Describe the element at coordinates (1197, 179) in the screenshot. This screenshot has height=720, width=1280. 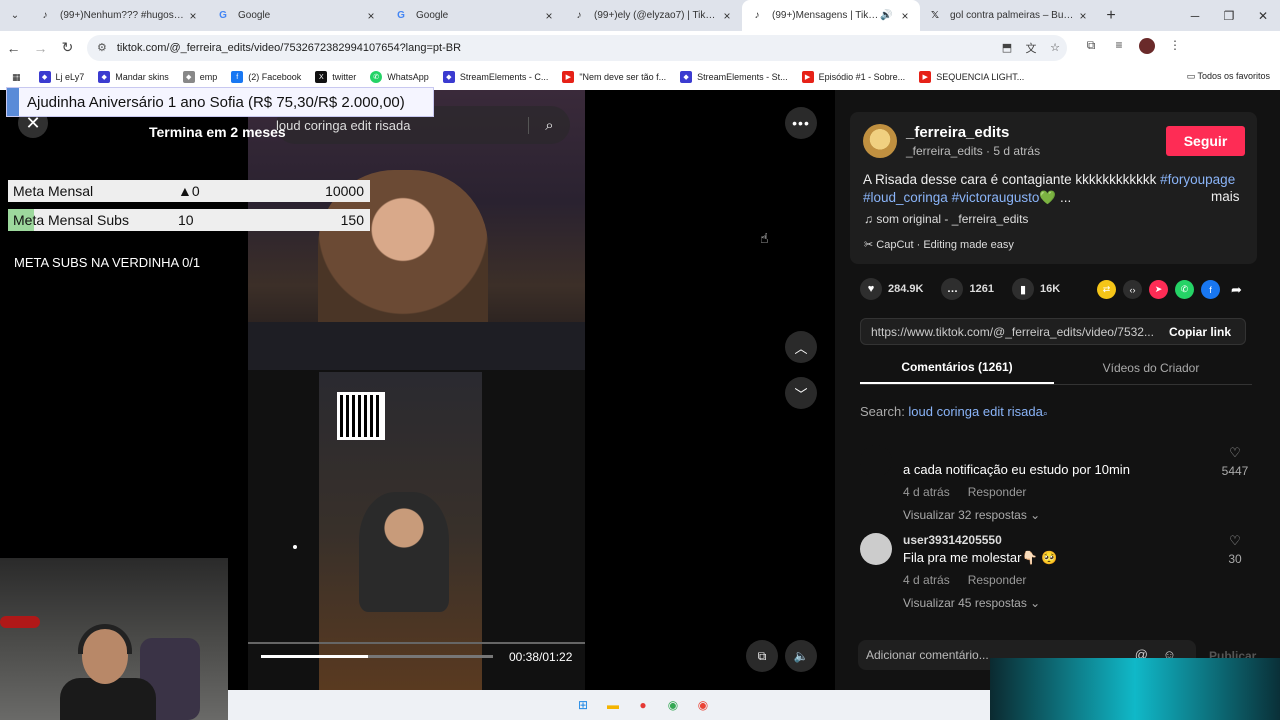
I see `hashtag-link: #foryoupage` at that location.